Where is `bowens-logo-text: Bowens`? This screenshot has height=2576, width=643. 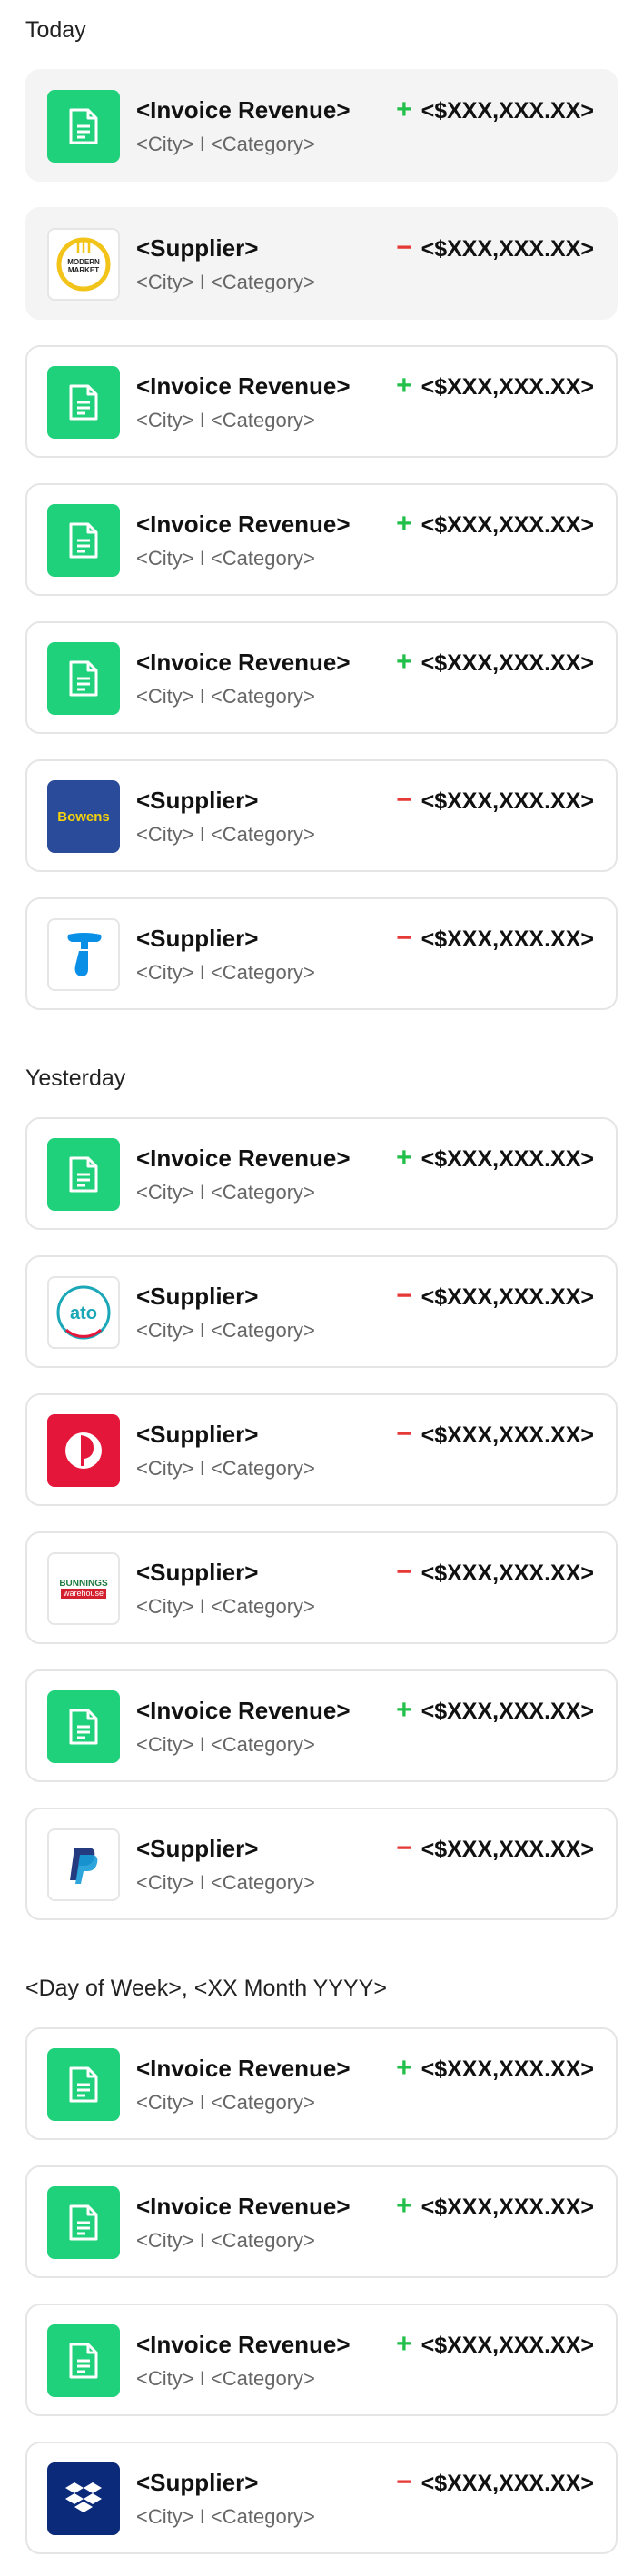
bowens-logo-text: Bowens is located at coordinates (83, 816).